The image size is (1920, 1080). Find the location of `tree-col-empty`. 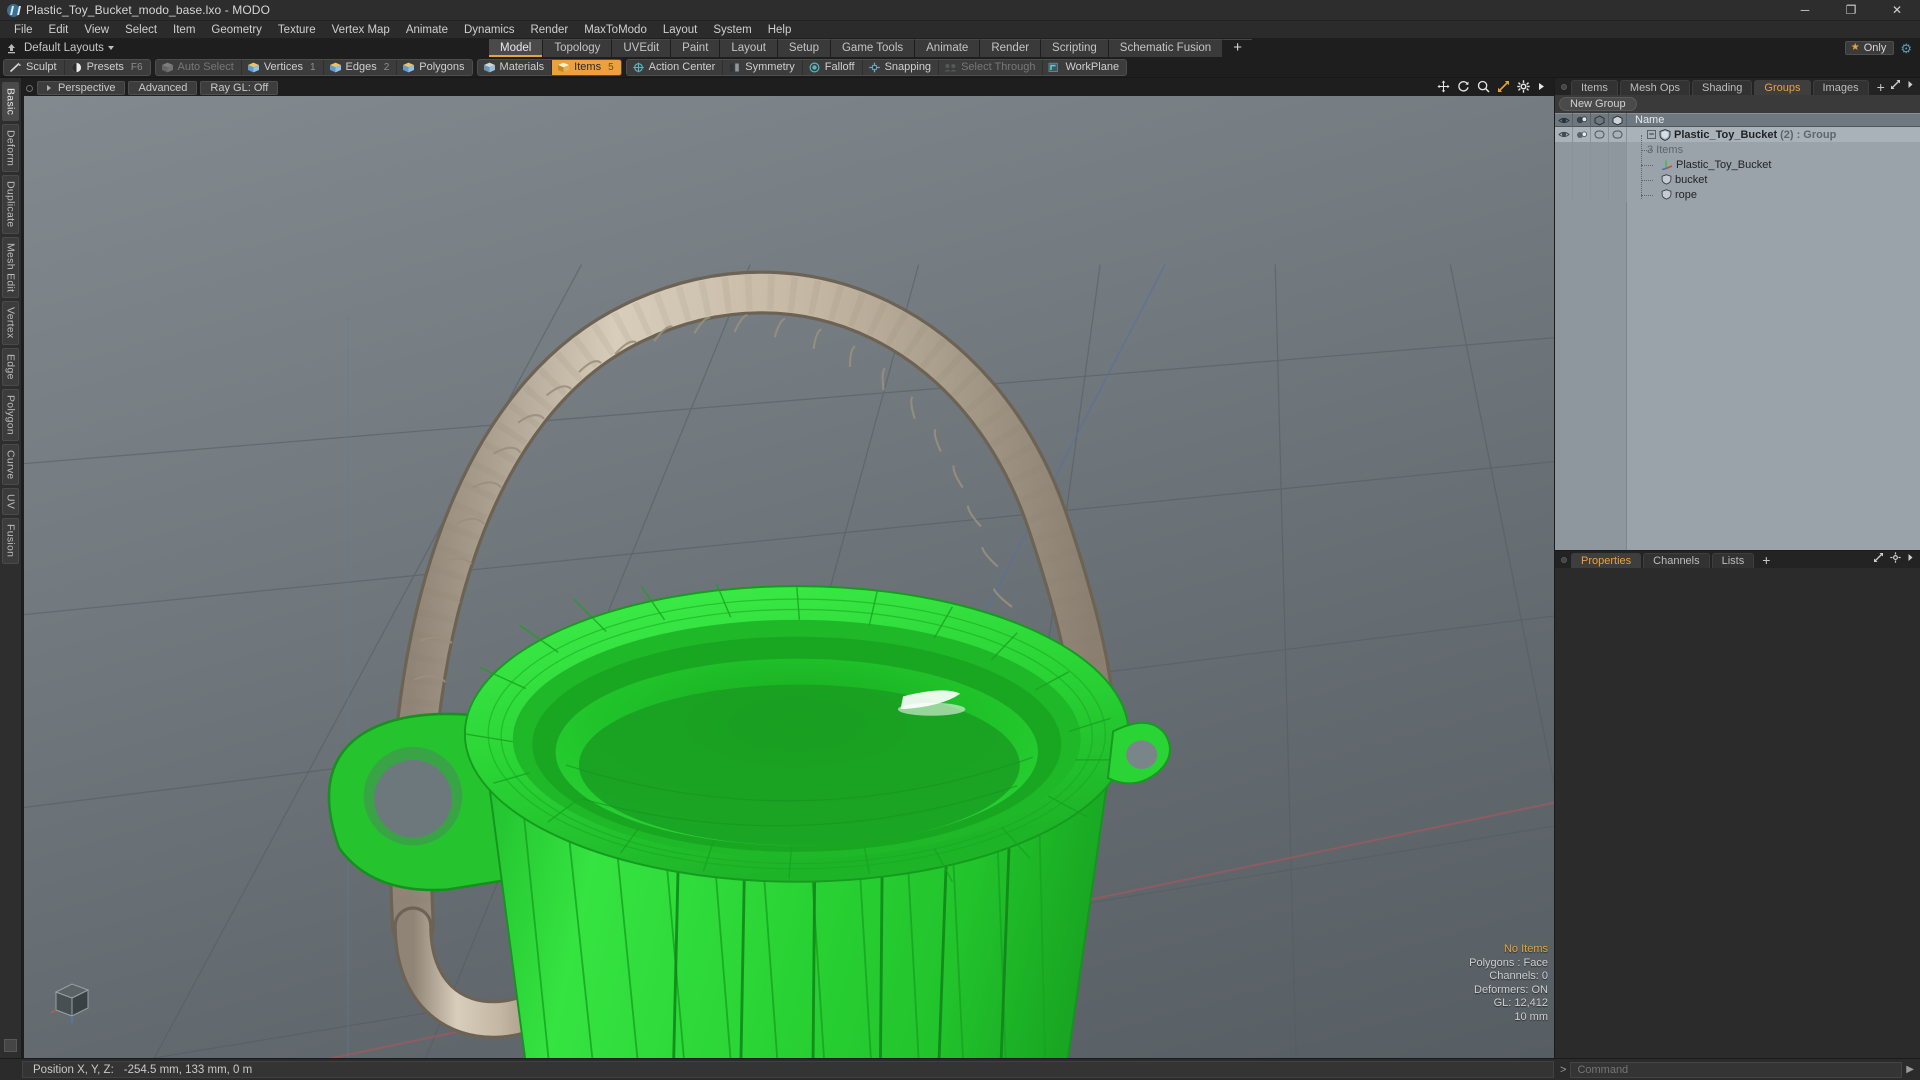

tree-col-empty is located at coordinates (1582, 179).